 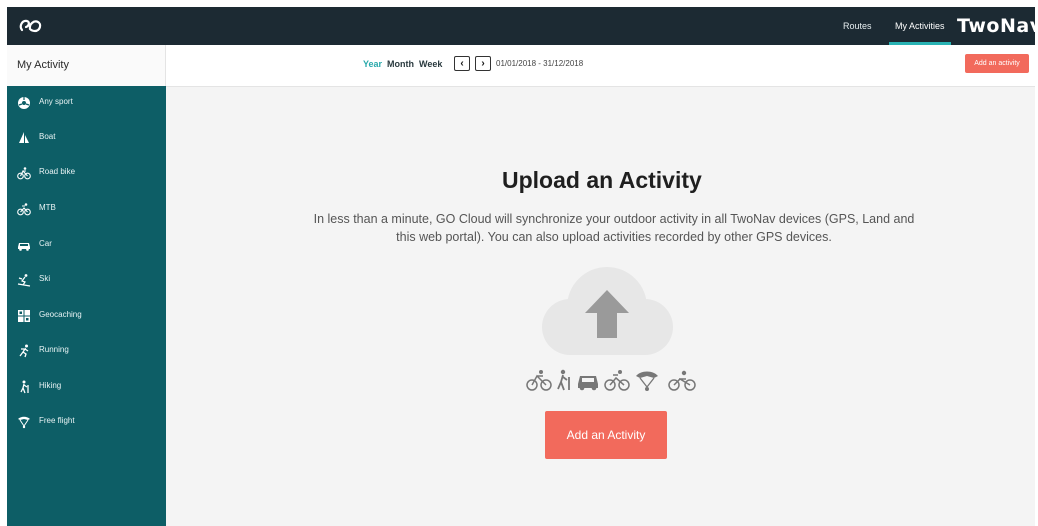 I want to click on cloud-upload-icon, so click(x=607, y=312).